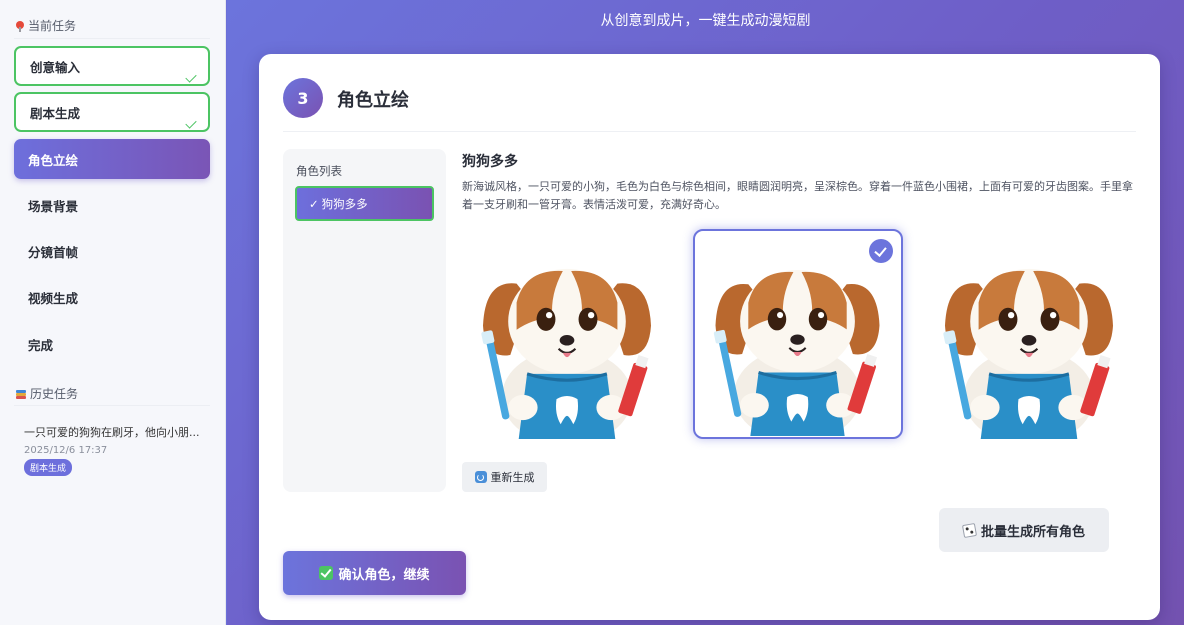 The width and height of the screenshot is (1184, 625). Describe the element at coordinates (969, 530) in the screenshot. I see `dice-icon` at that location.